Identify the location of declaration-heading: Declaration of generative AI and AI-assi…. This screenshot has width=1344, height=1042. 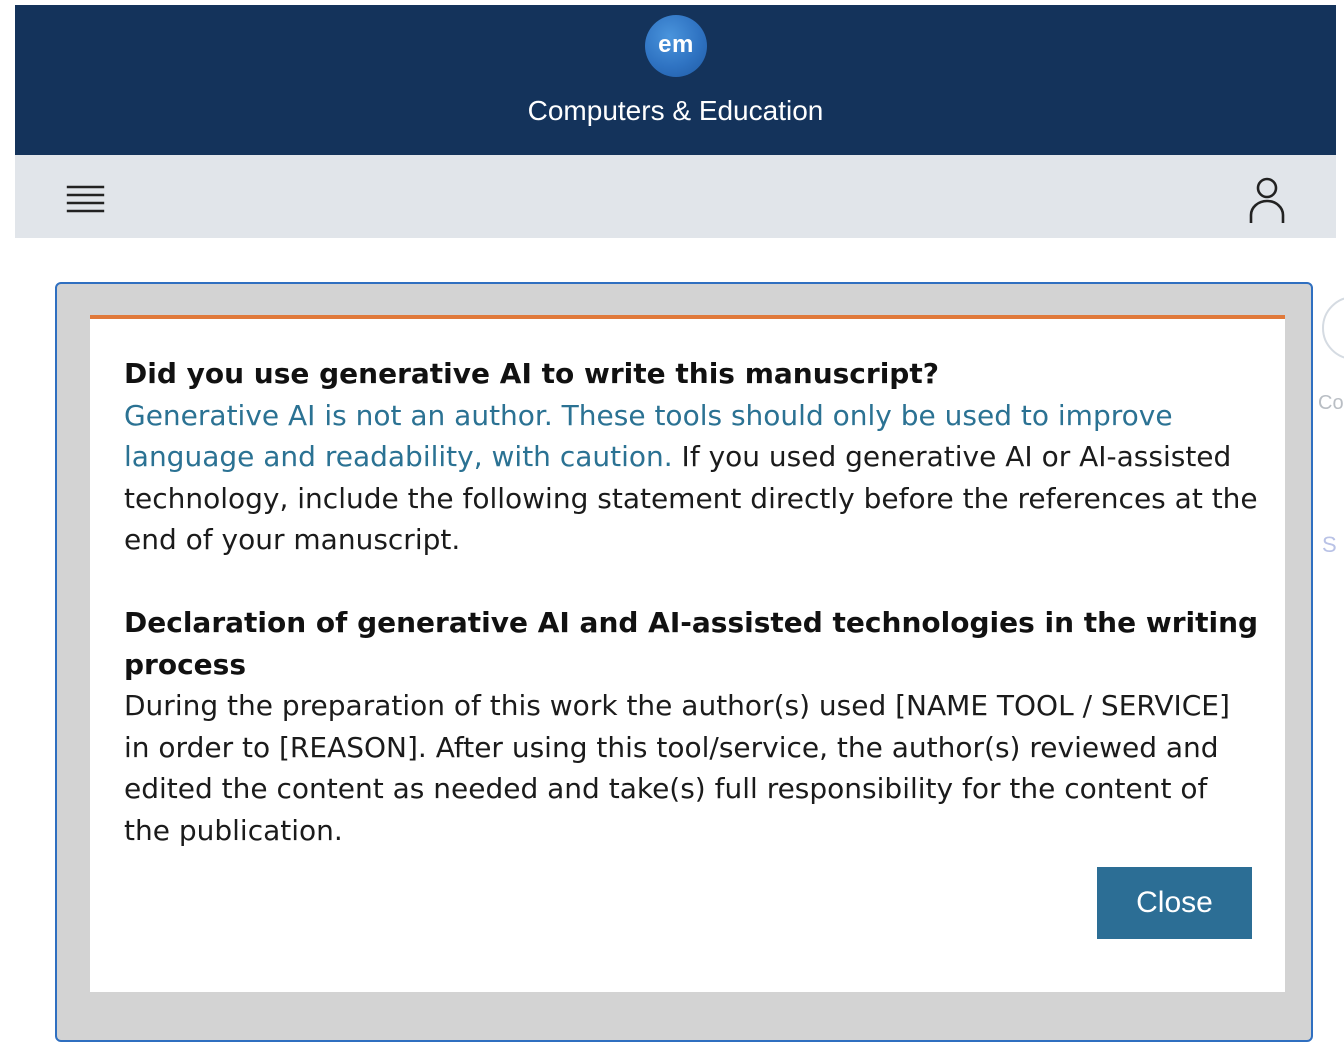
(691, 643).